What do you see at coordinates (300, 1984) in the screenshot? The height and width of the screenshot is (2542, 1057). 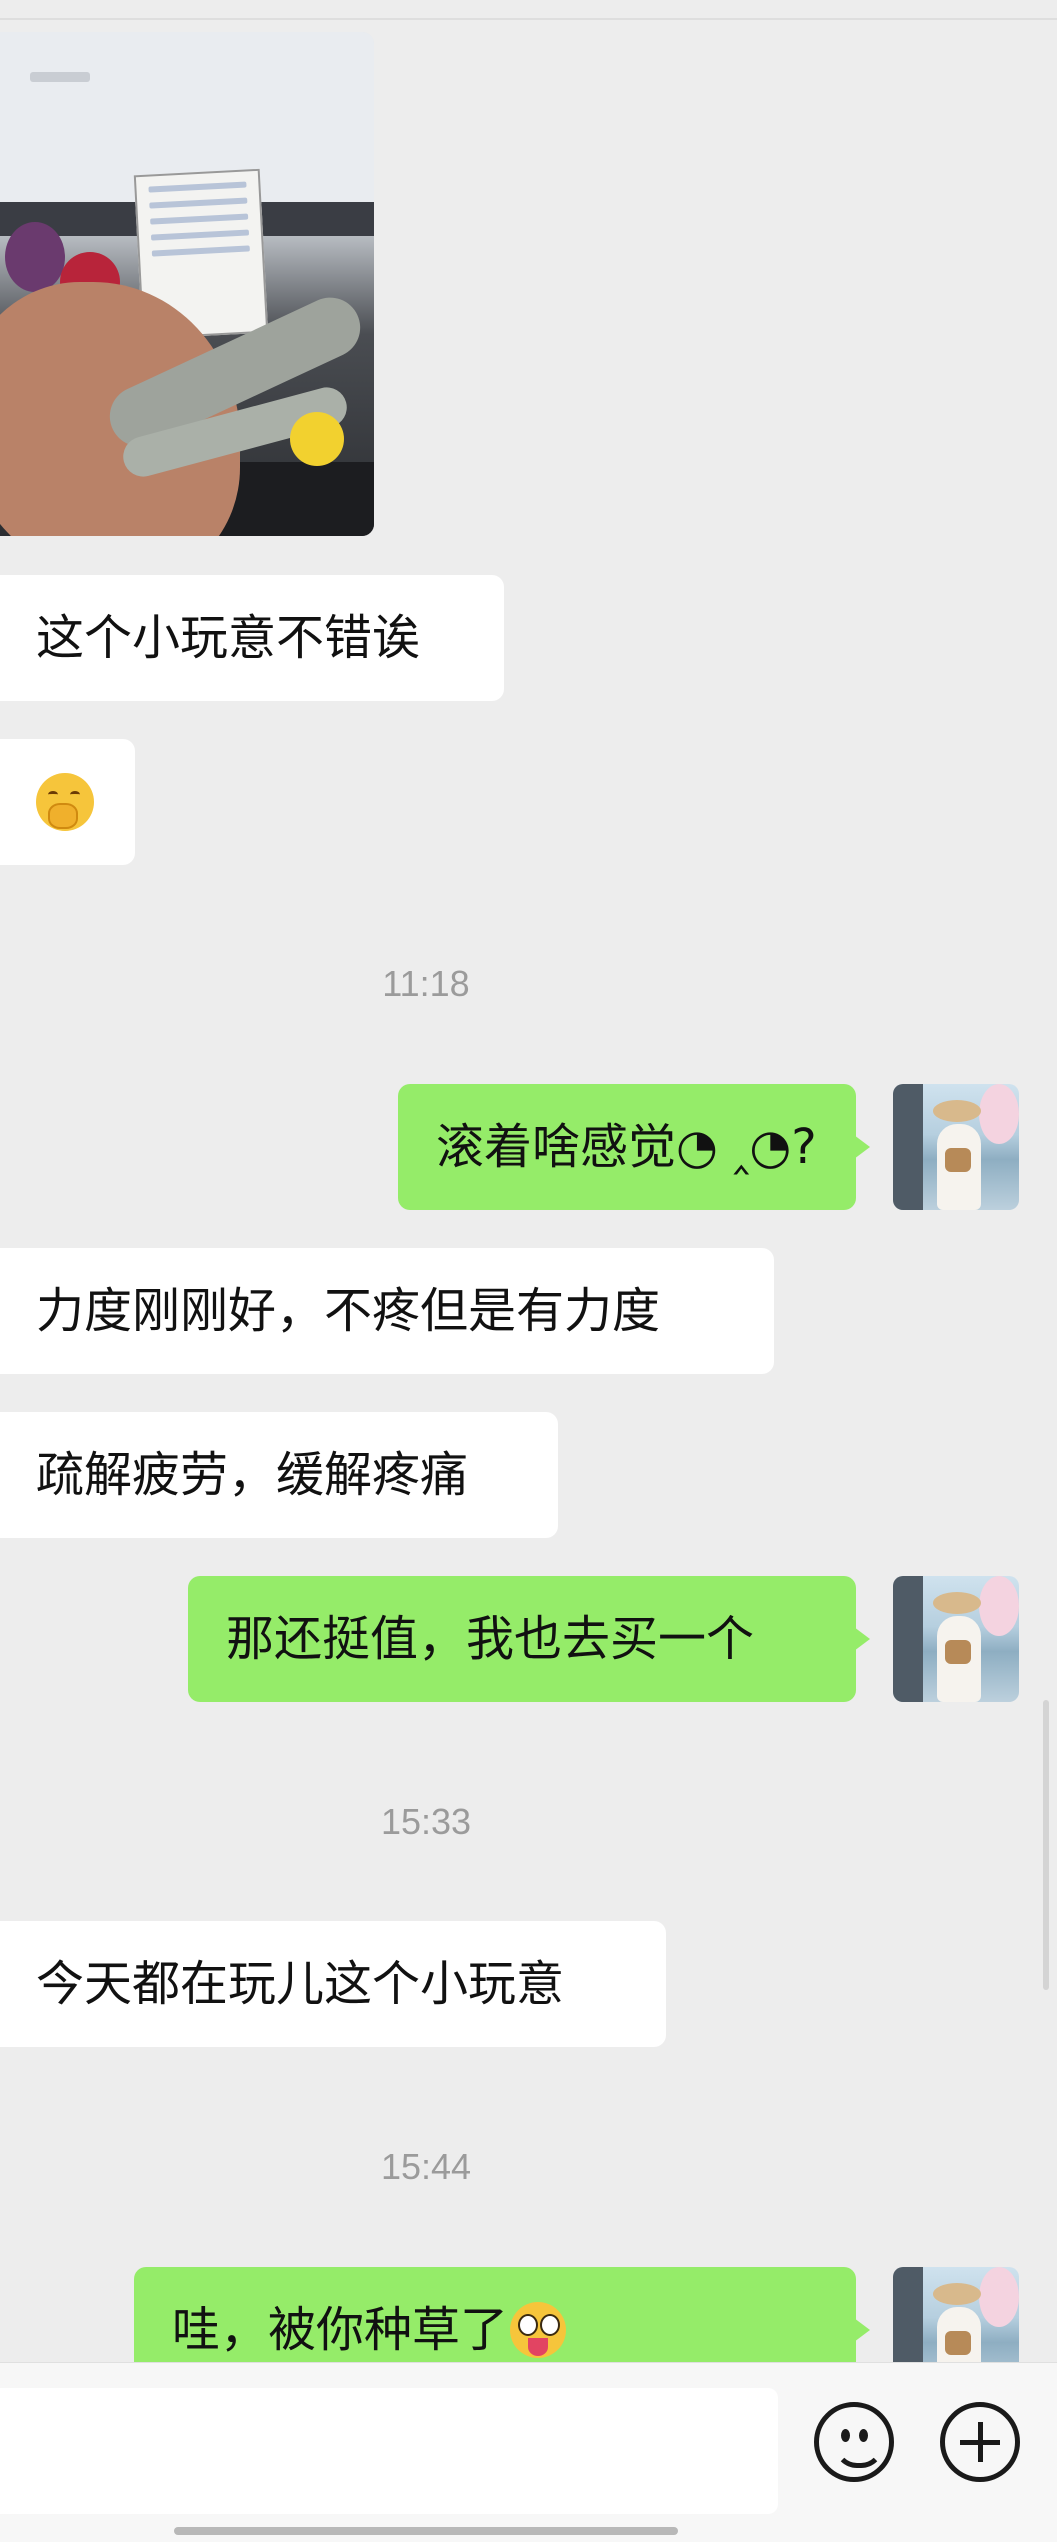 I see `message-text: 今天都在玩儿这个小玩意` at bounding box center [300, 1984].